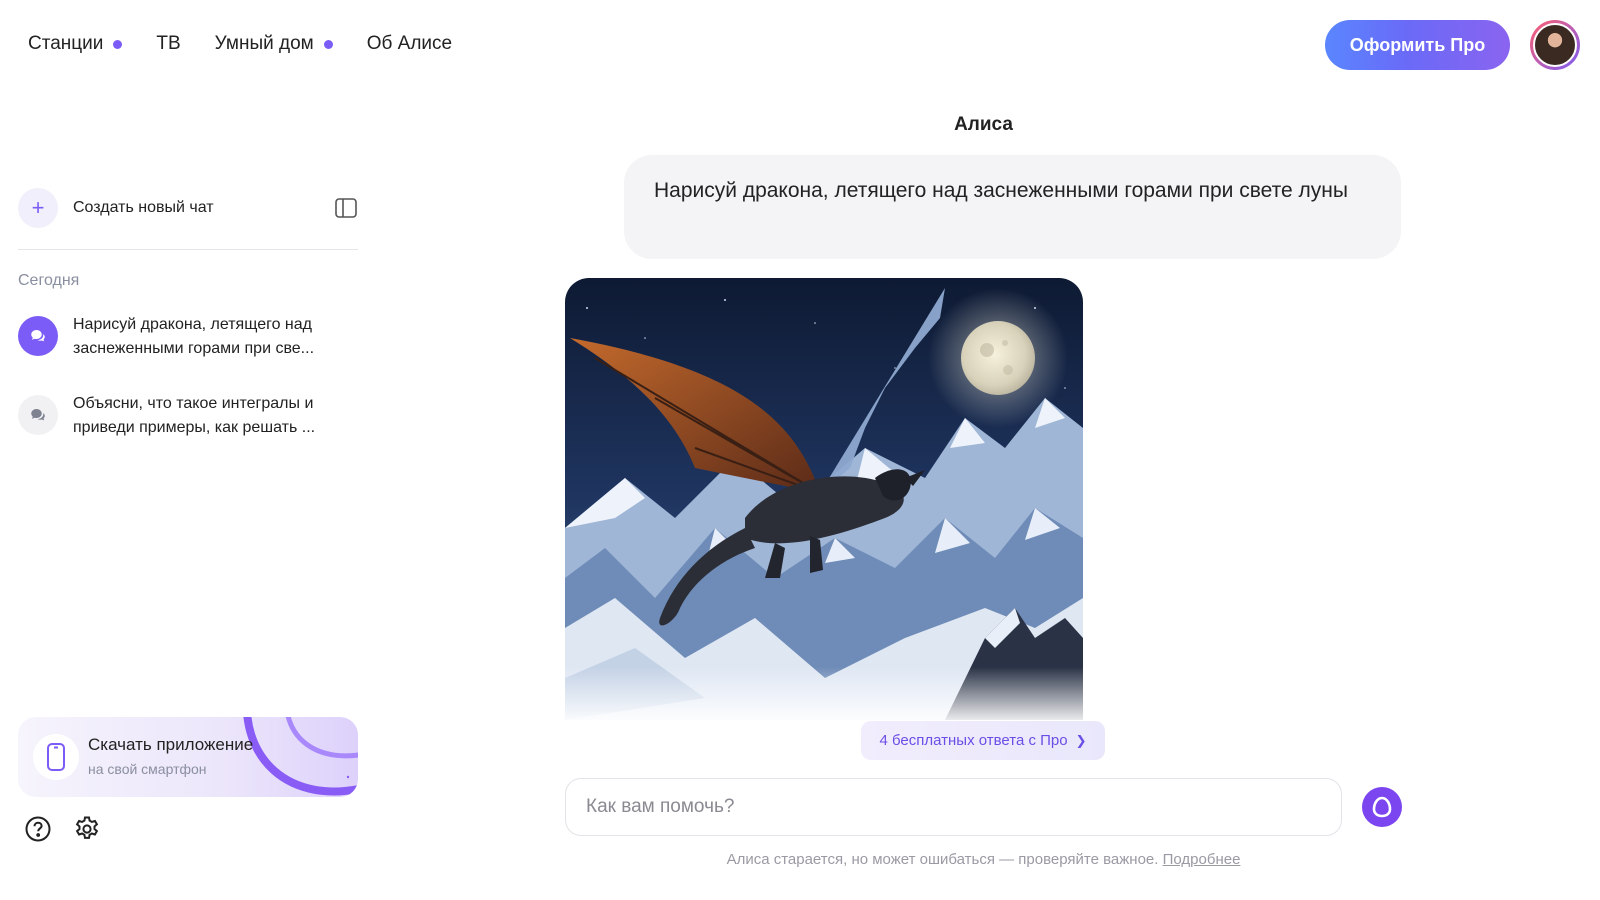 This screenshot has width=1600, height=900. I want to click on subscribe-pro-button: Оформить Про, so click(1417, 45).